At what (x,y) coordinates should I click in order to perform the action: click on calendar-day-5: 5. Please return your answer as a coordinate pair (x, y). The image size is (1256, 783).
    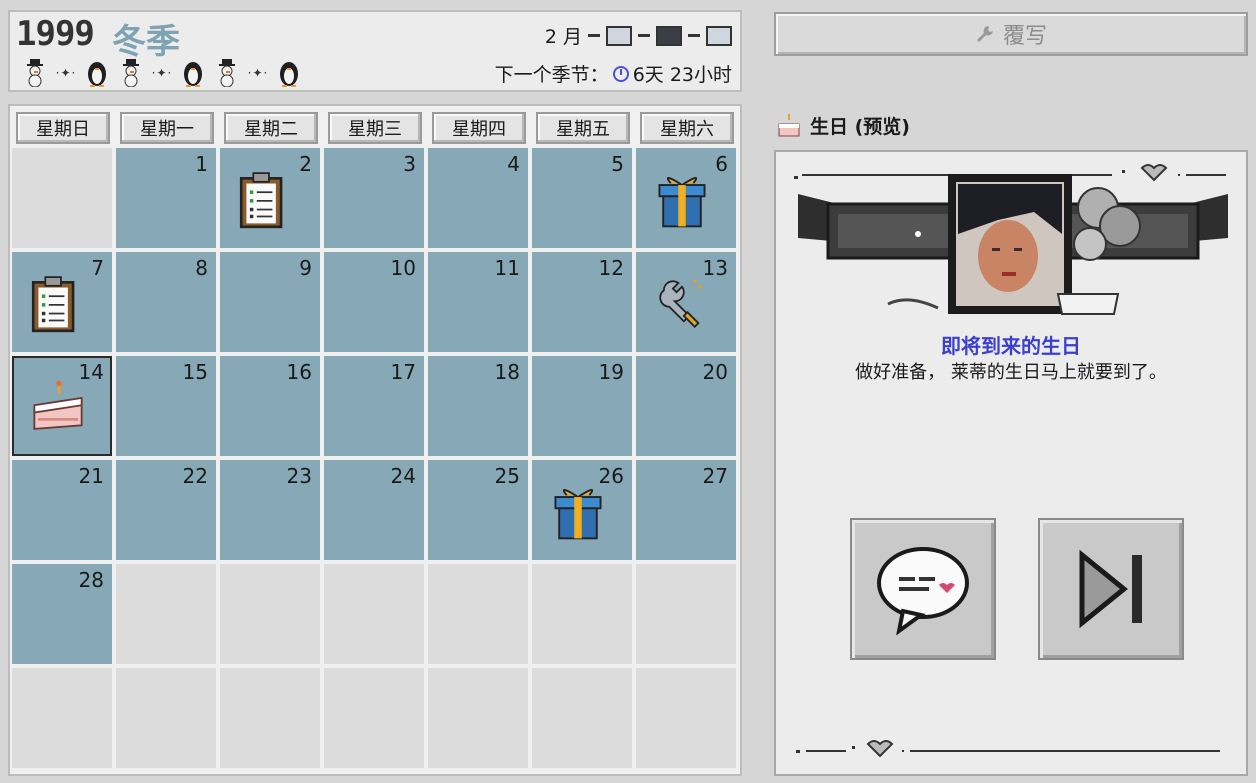
    Looking at the image, I should click on (582, 198).